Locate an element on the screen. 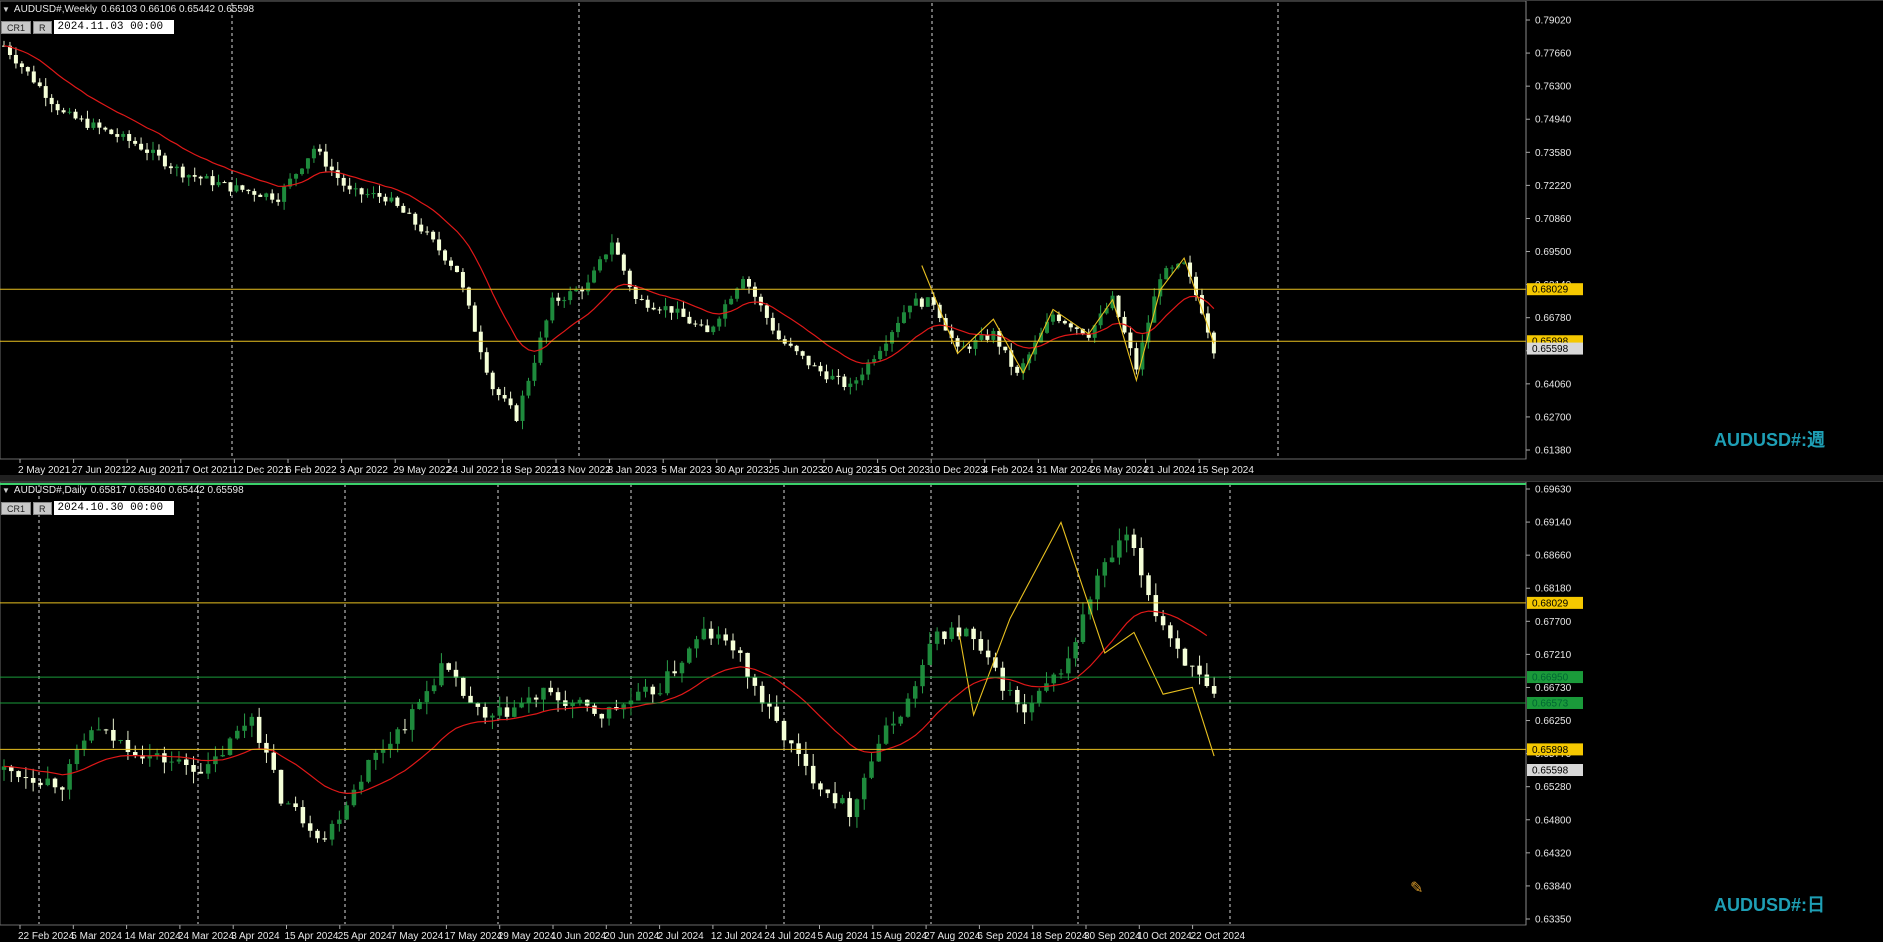  green-line-price-label: 0.66950 is located at coordinates (1550, 678).